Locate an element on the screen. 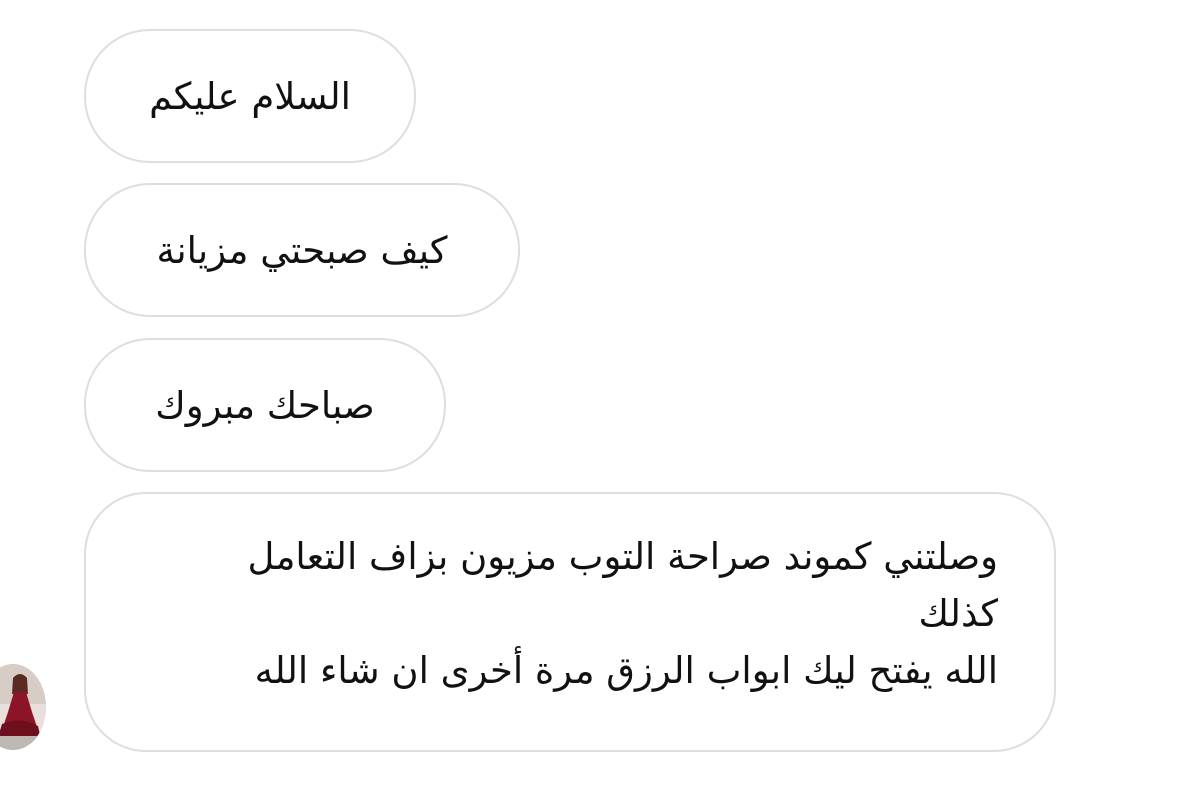 This screenshot has height=806, width=1198. message-text-line: كذلك is located at coordinates (958, 613).